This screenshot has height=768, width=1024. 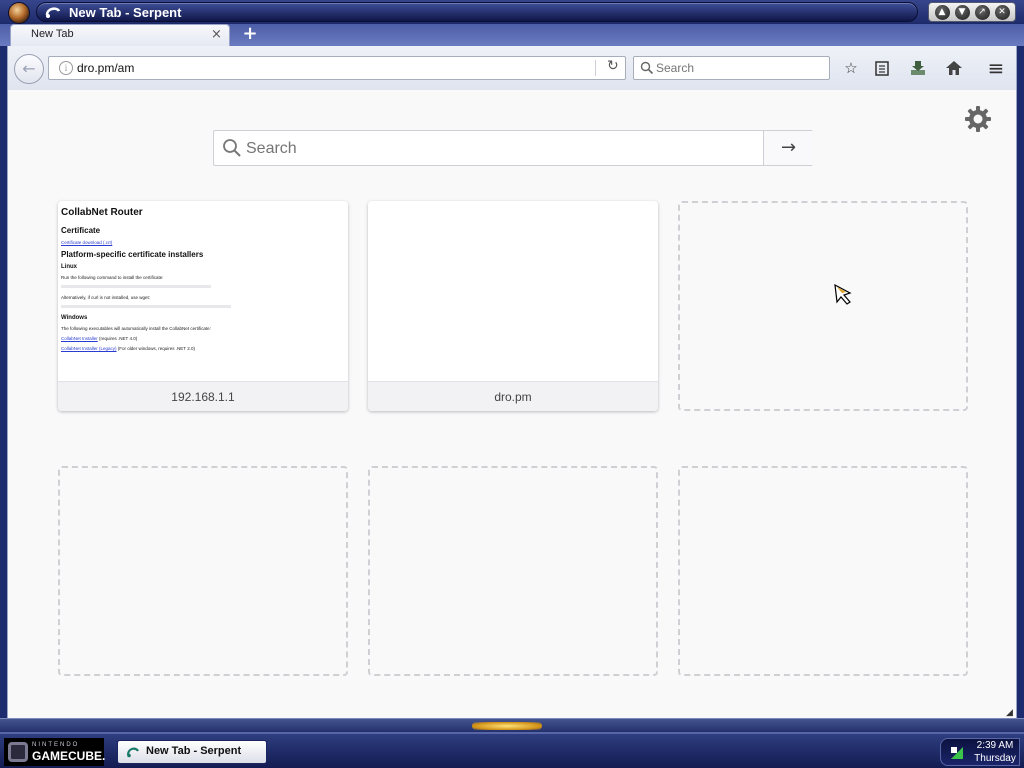 I want to click on window-titlebar: New Tab - Serpent ▲ ▼ ↗ ✕, so click(x=512, y=12).